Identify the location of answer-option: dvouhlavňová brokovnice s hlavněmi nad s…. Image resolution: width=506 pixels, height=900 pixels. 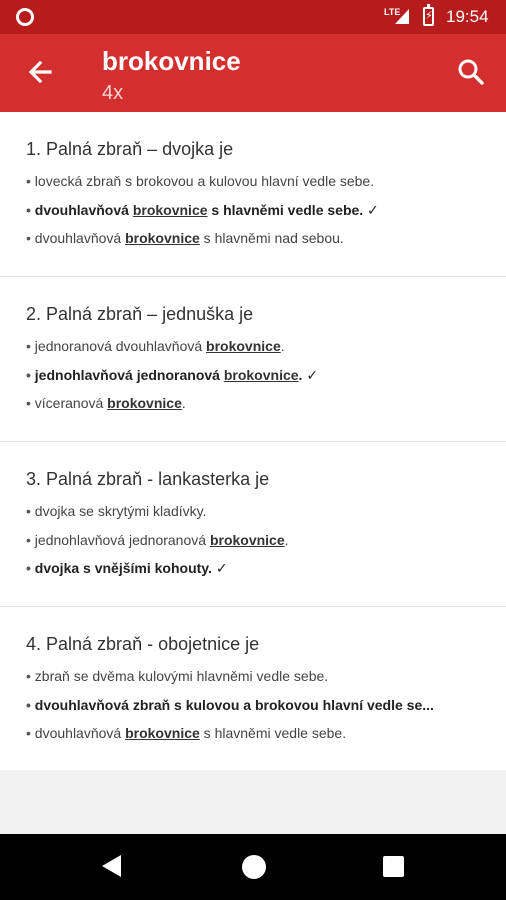
(254, 238).